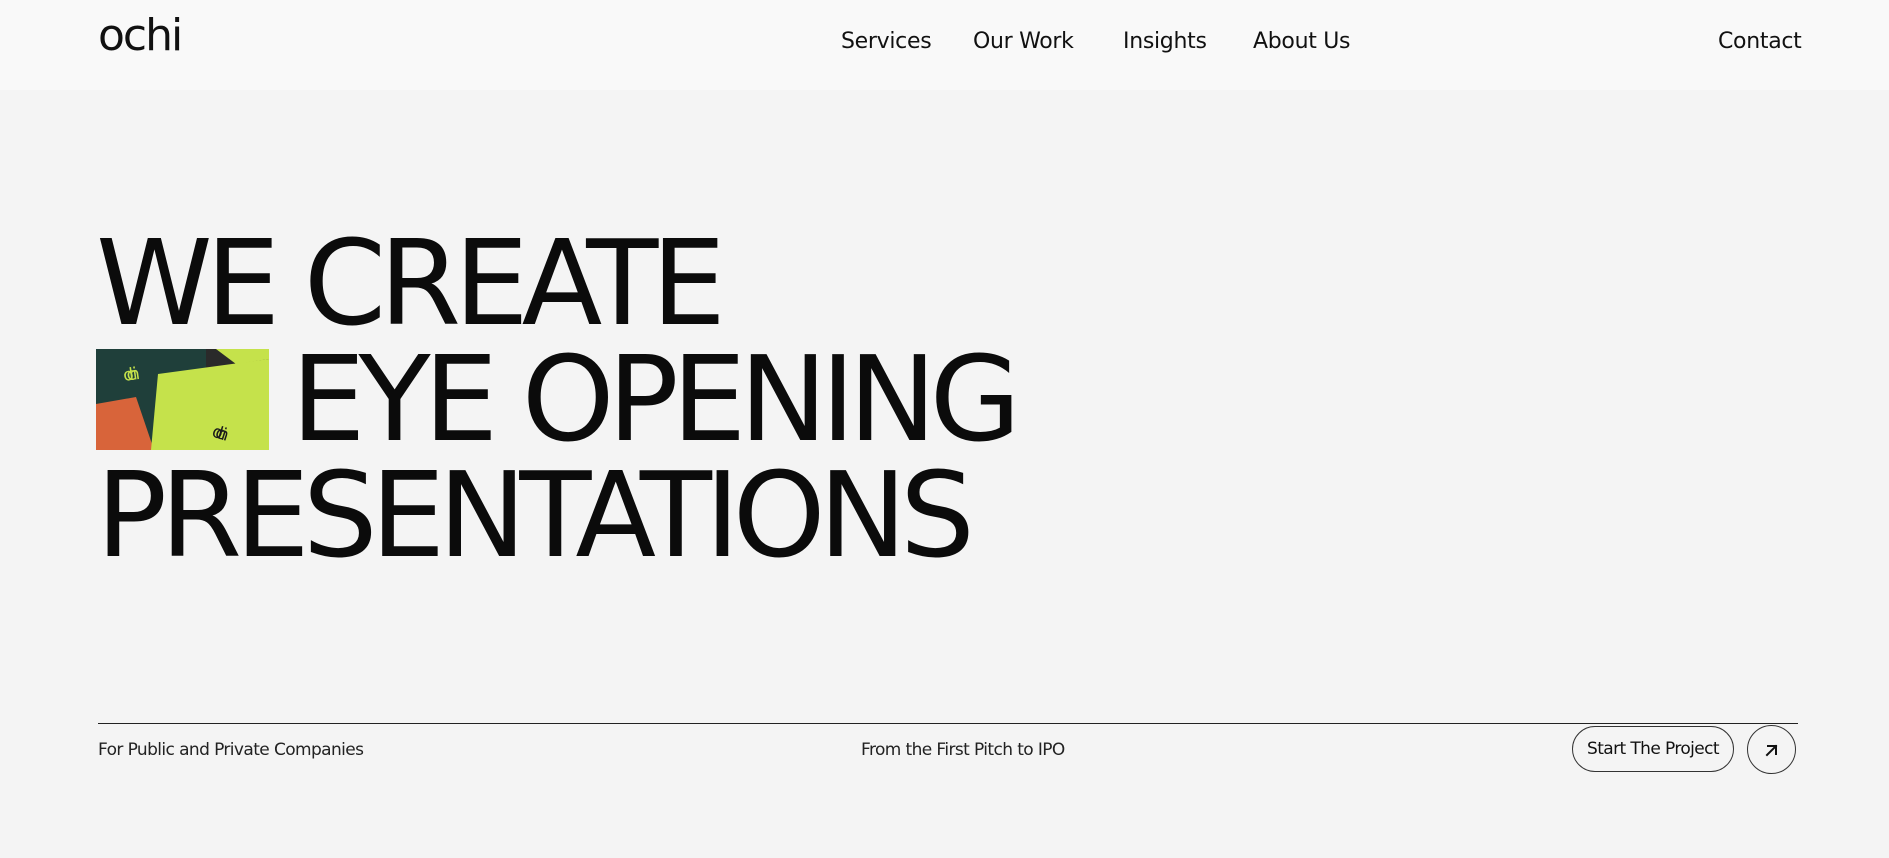 The image size is (1889, 858). I want to click on hero-thumbnail-image: ochi ochi, so click(182, 399).